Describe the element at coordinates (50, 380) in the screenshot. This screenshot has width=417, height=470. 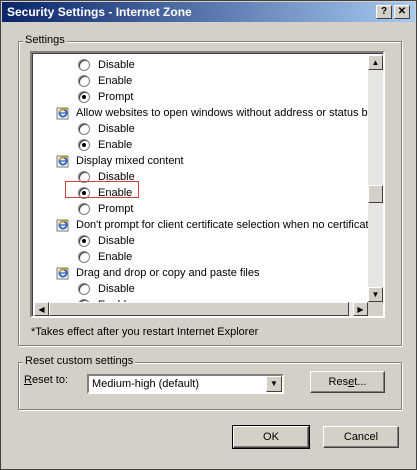
I see `reset-to-label-text: eset to:` at that location.